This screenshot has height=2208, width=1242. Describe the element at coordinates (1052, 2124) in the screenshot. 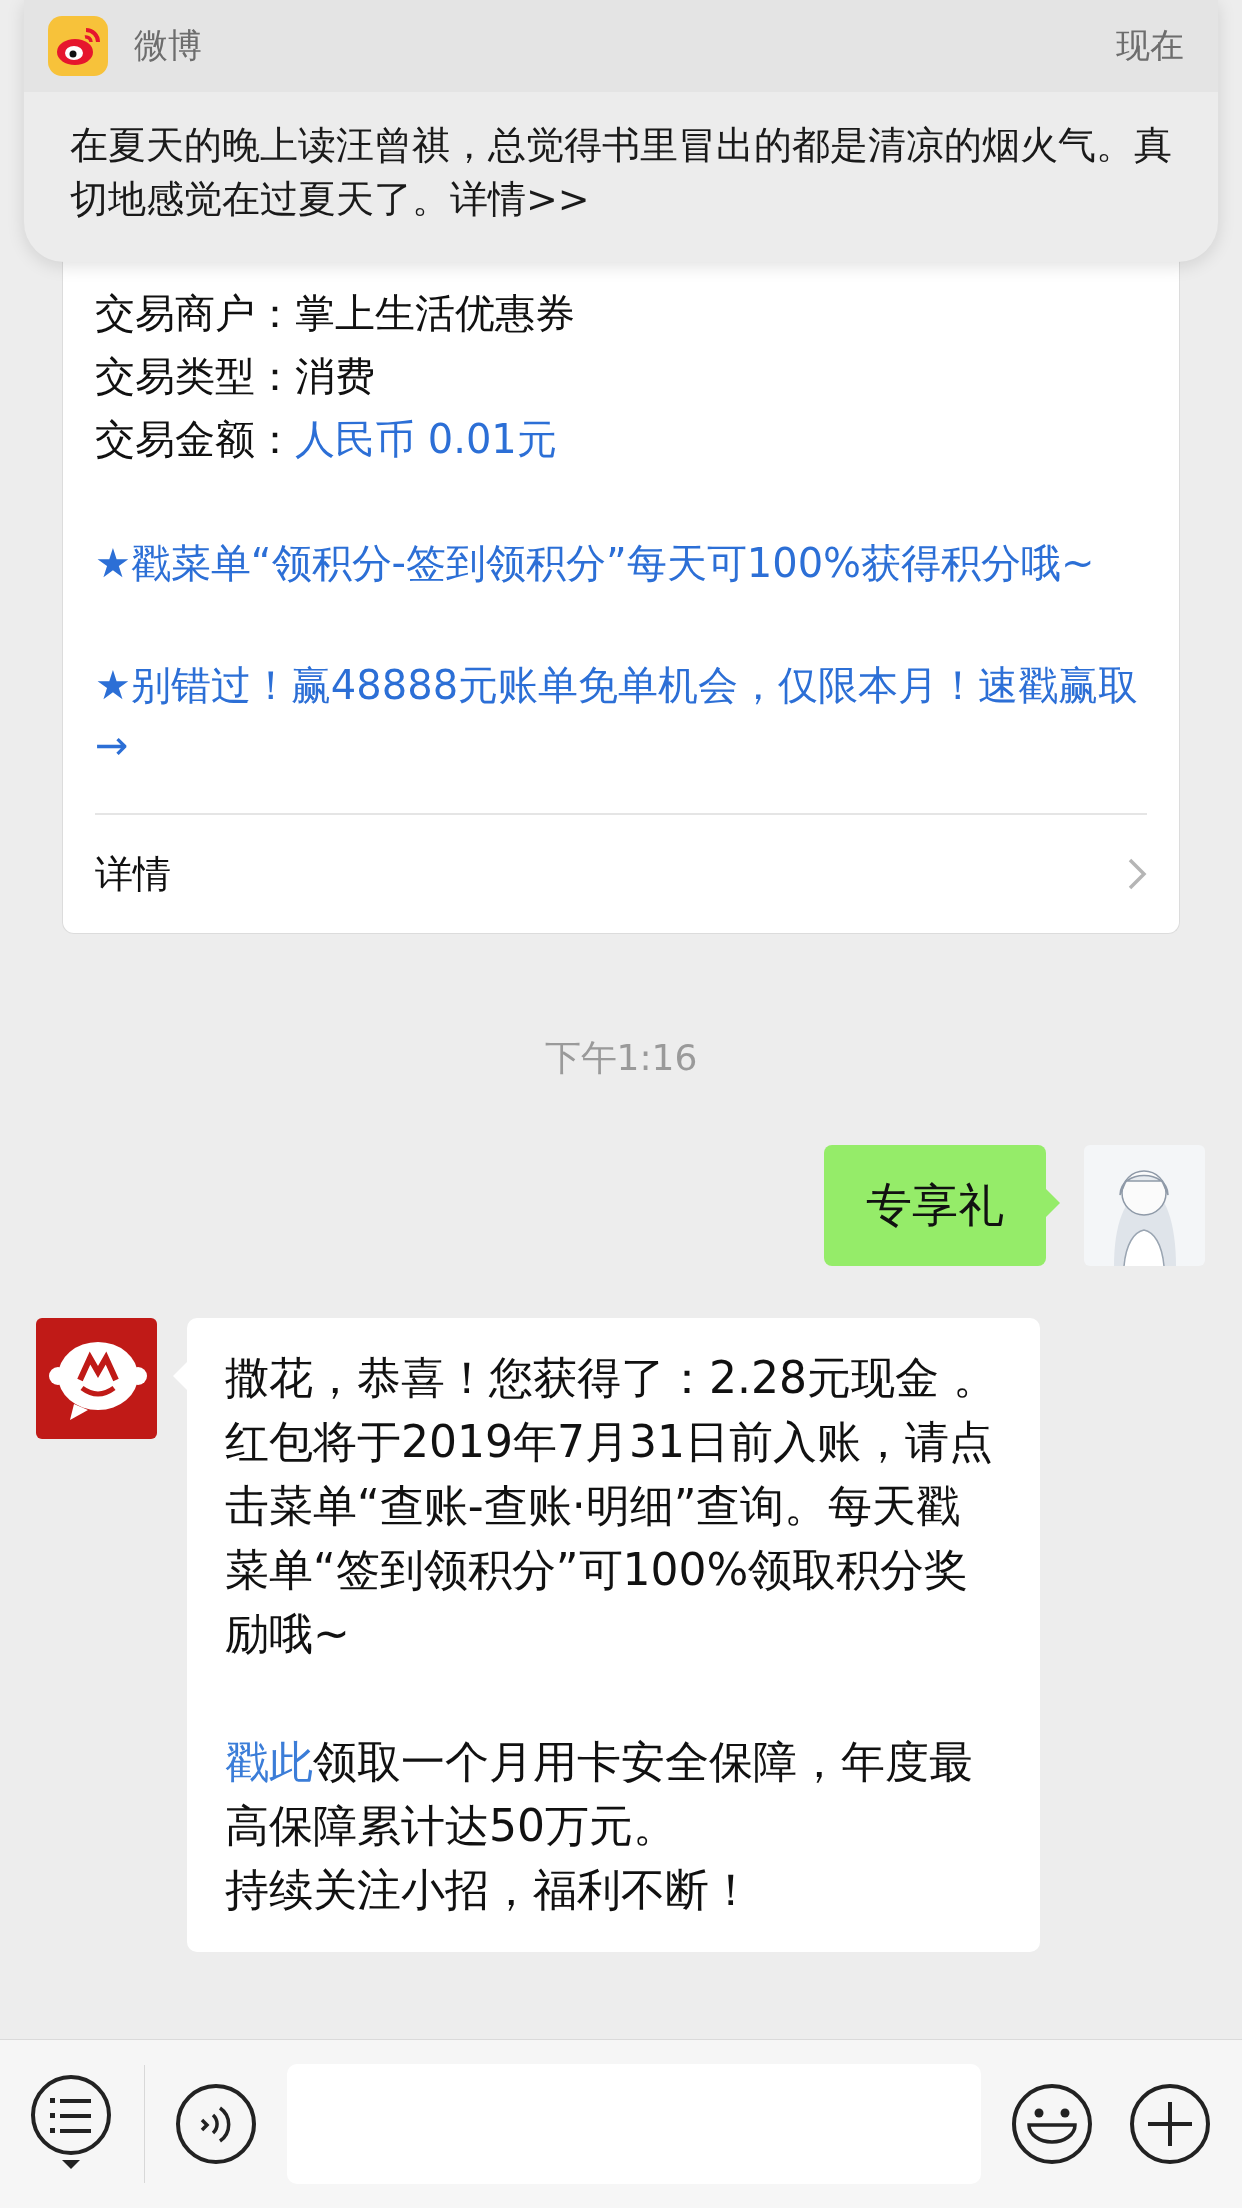

I see `emoji-icon` at that location.